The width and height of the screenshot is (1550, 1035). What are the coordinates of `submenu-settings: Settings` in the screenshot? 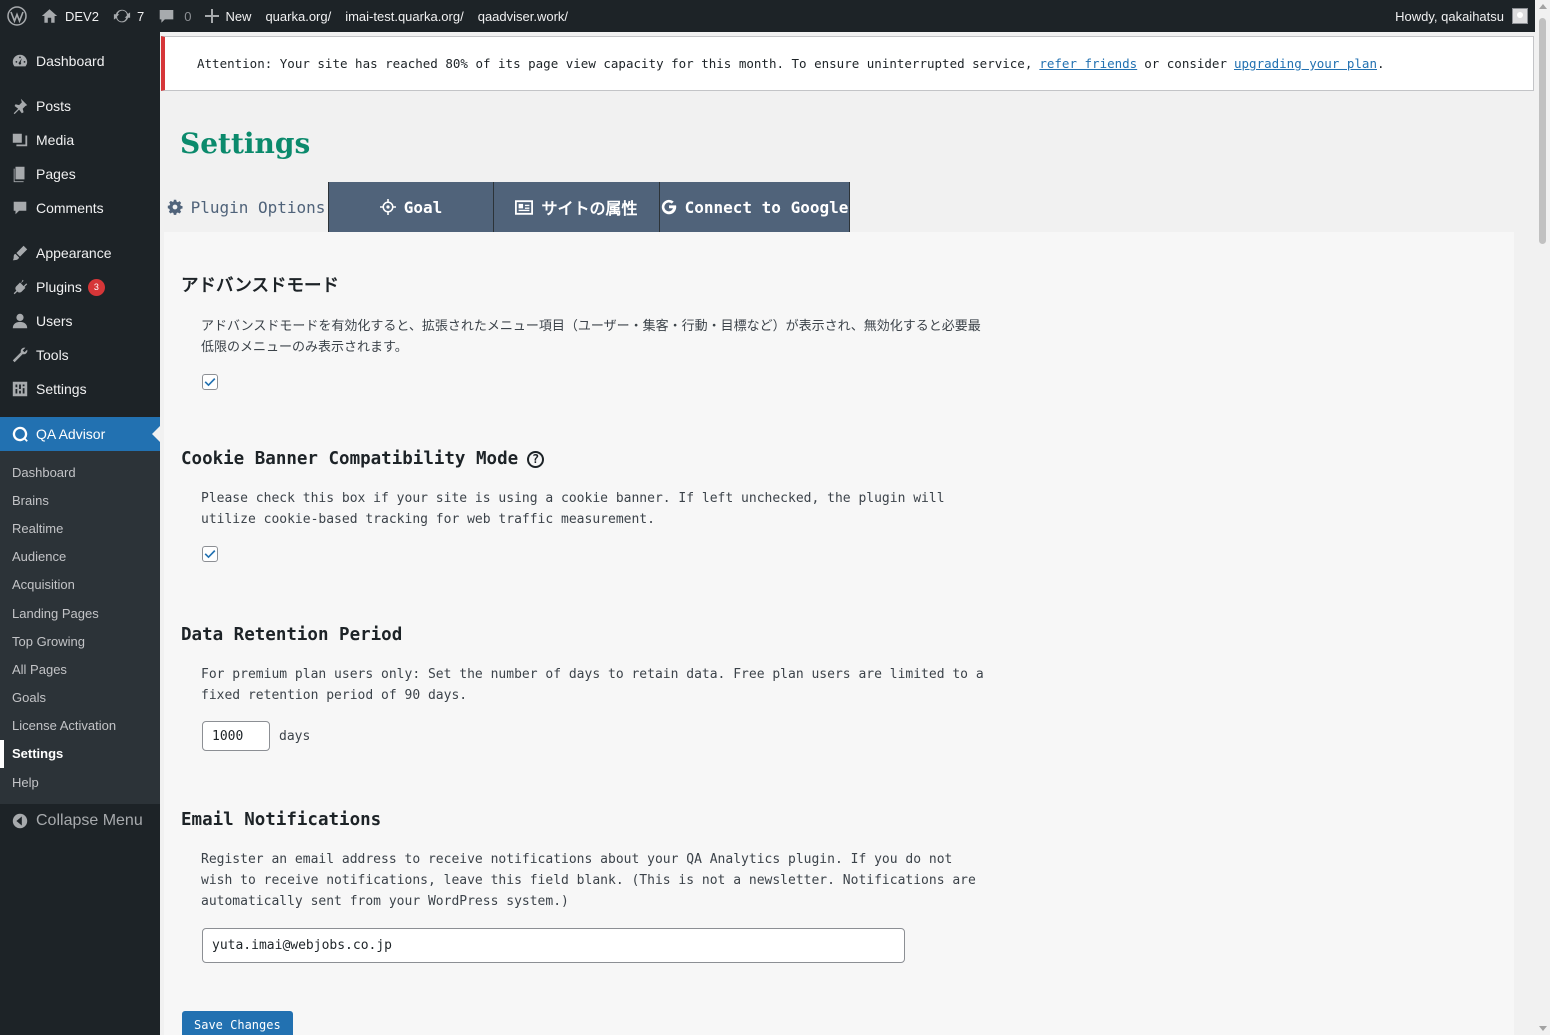 It's located at (80, 754).